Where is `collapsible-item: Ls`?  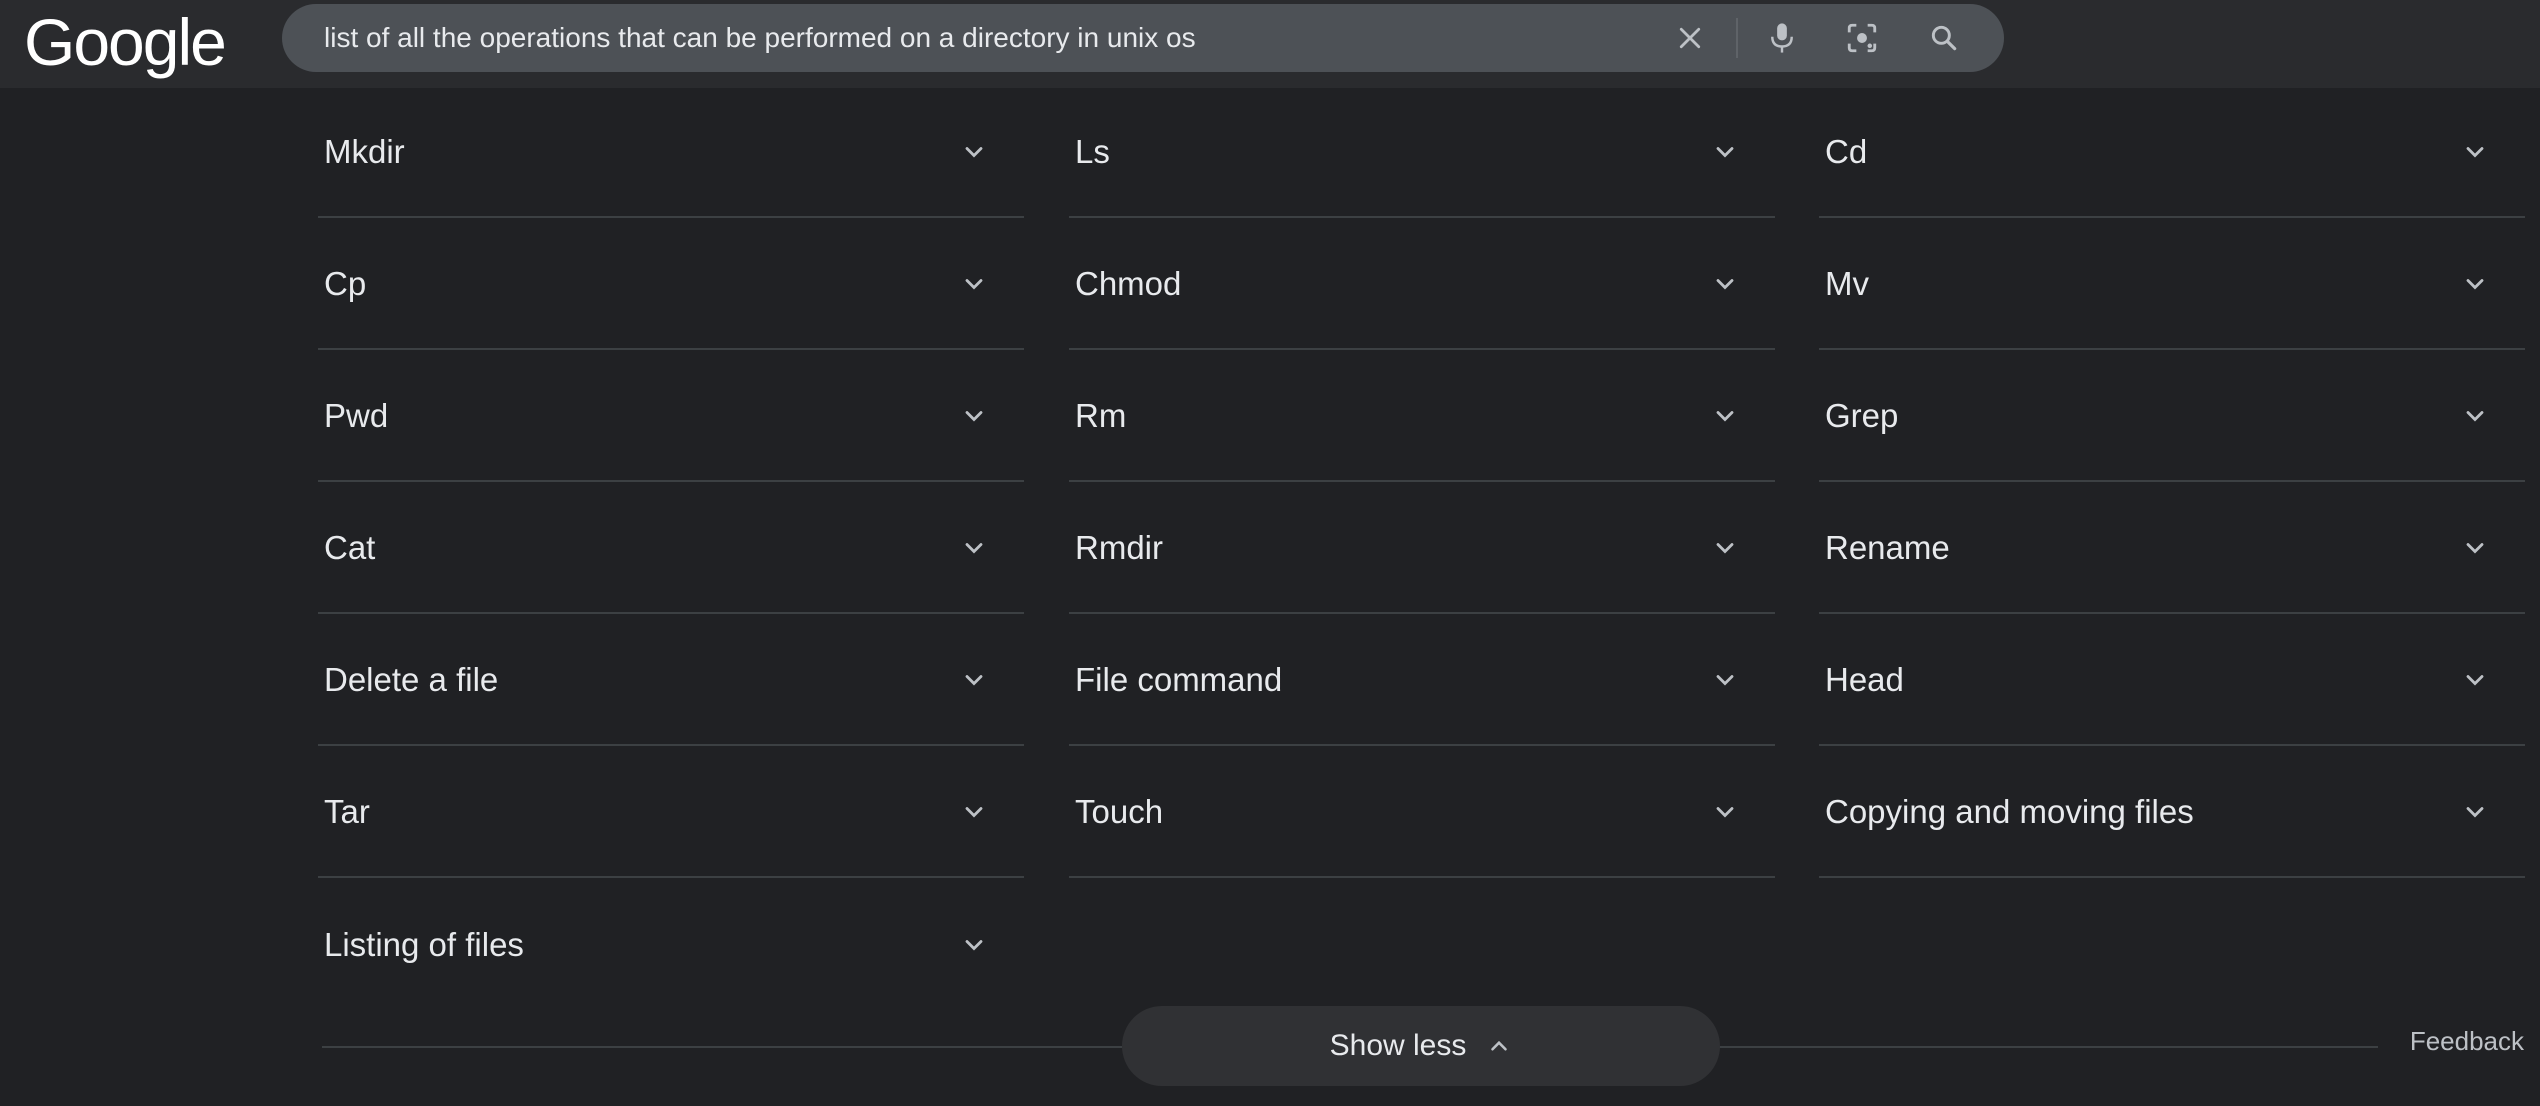
collapsible-item: Ls is located at coordinates (1422, 153).